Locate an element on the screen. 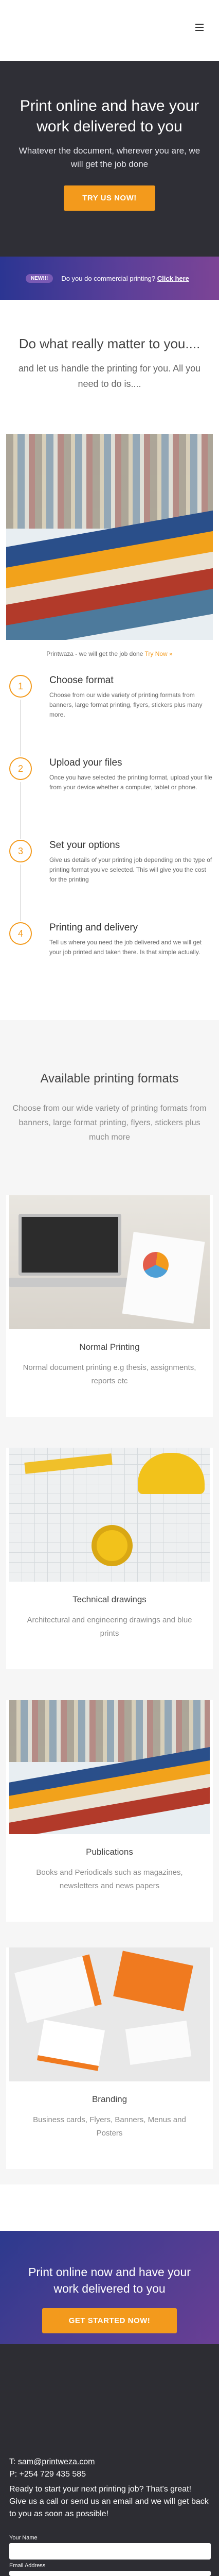 The width and height of the screenshot is (219, 2576). blueprint-photo is located at coordinates (109, 1515).